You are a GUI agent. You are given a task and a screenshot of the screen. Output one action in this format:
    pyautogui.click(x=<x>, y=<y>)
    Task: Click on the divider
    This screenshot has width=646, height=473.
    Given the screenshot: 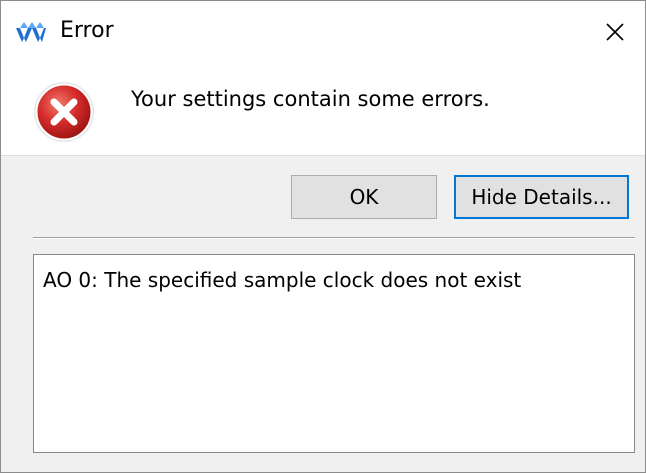 What is the action you would take?
    pyautogui.click(x=334, y=238)
    